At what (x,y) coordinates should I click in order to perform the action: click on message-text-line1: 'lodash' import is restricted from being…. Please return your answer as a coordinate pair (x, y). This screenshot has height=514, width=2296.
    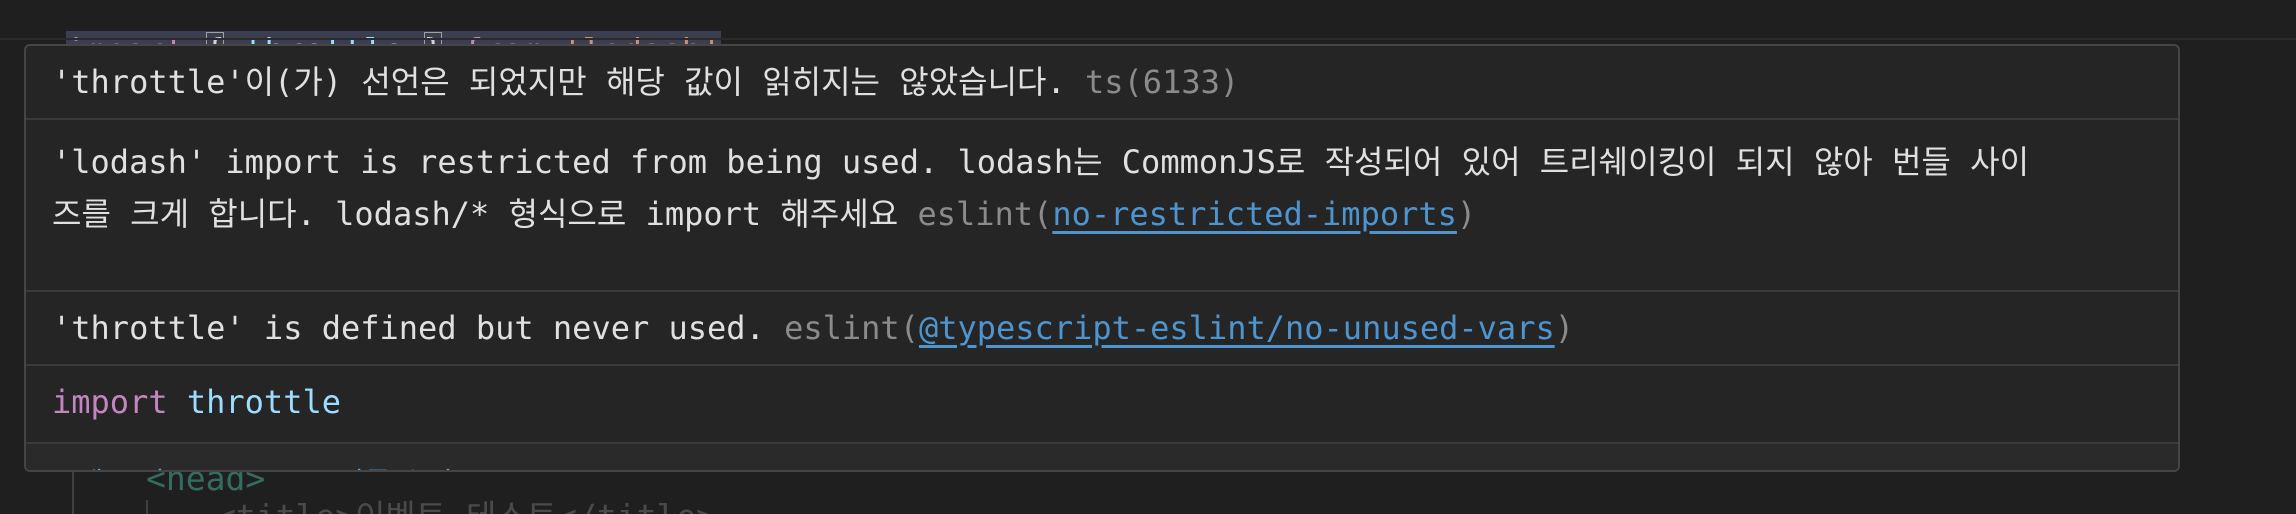
    Looking at the image, I should click on (1041, 162).